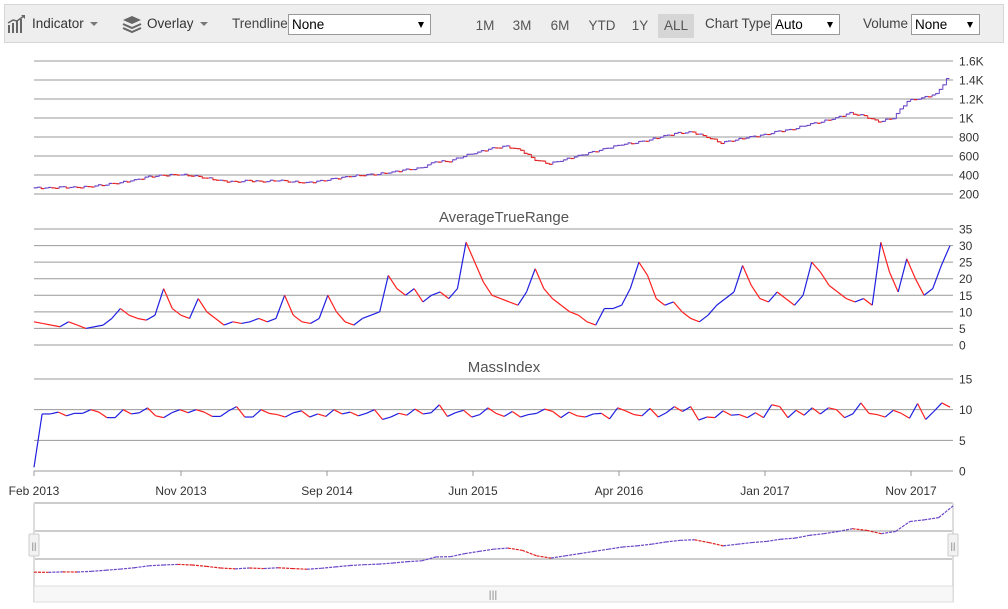 The height and width of the screenshot is (609, 1008). Describe the element at coordinates (359, 24) in the screenshot. I see `trendline-select: None` at that location.